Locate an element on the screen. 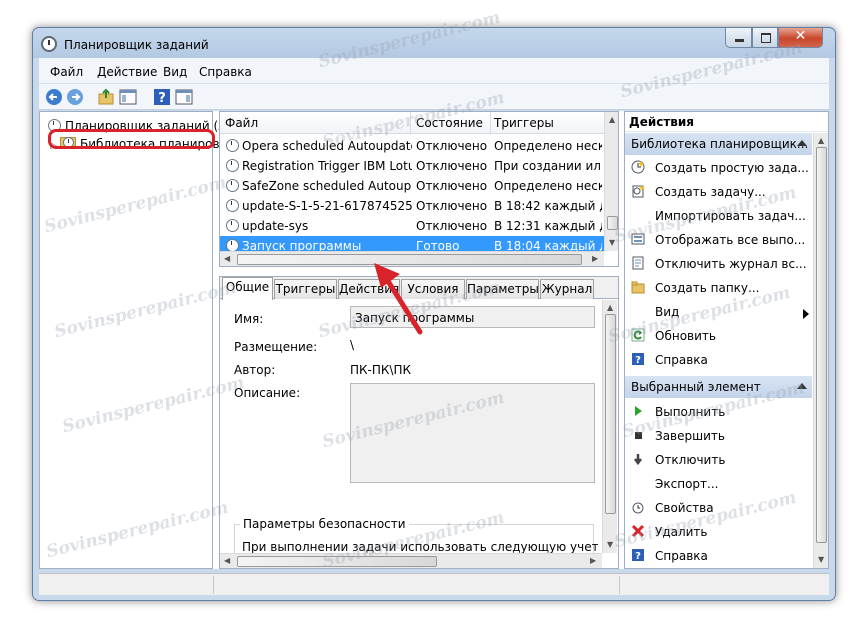  location-value: \ is located at coordinates (352, 345).